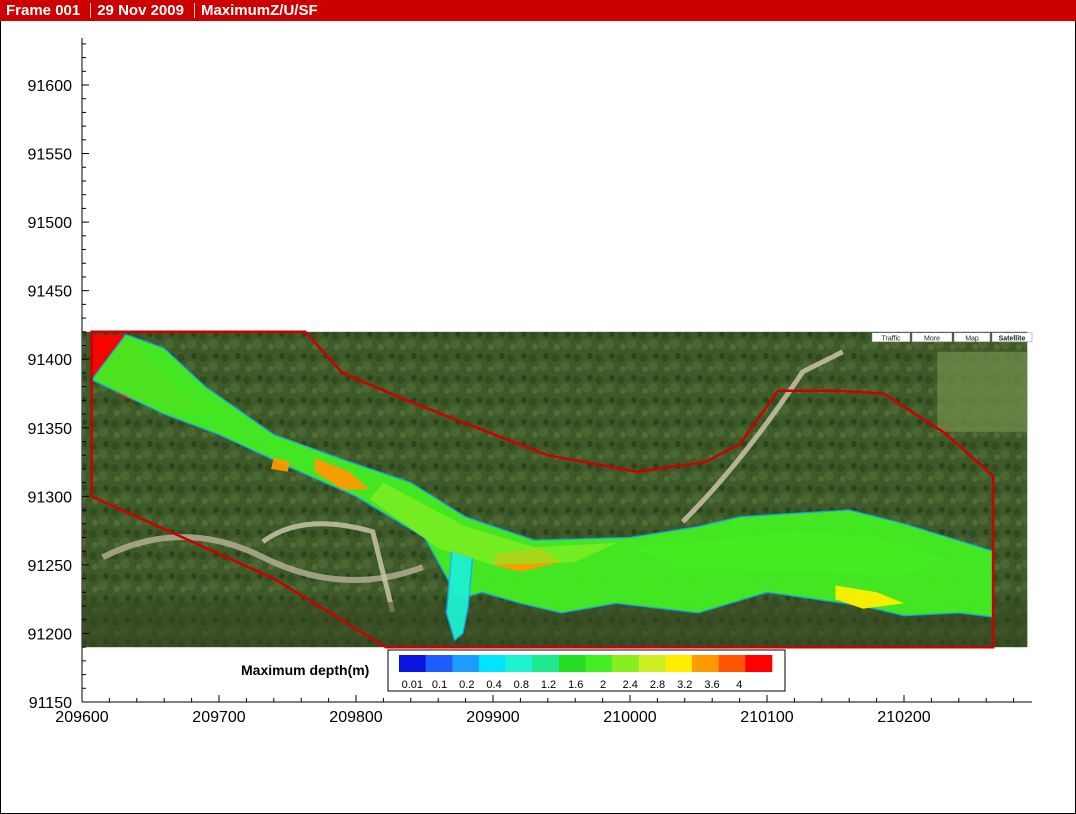 The image size is (1076, 814). Describe the element at coordinates (972, 338) in the screenshot. I see `map-control-label: Map` at that location.